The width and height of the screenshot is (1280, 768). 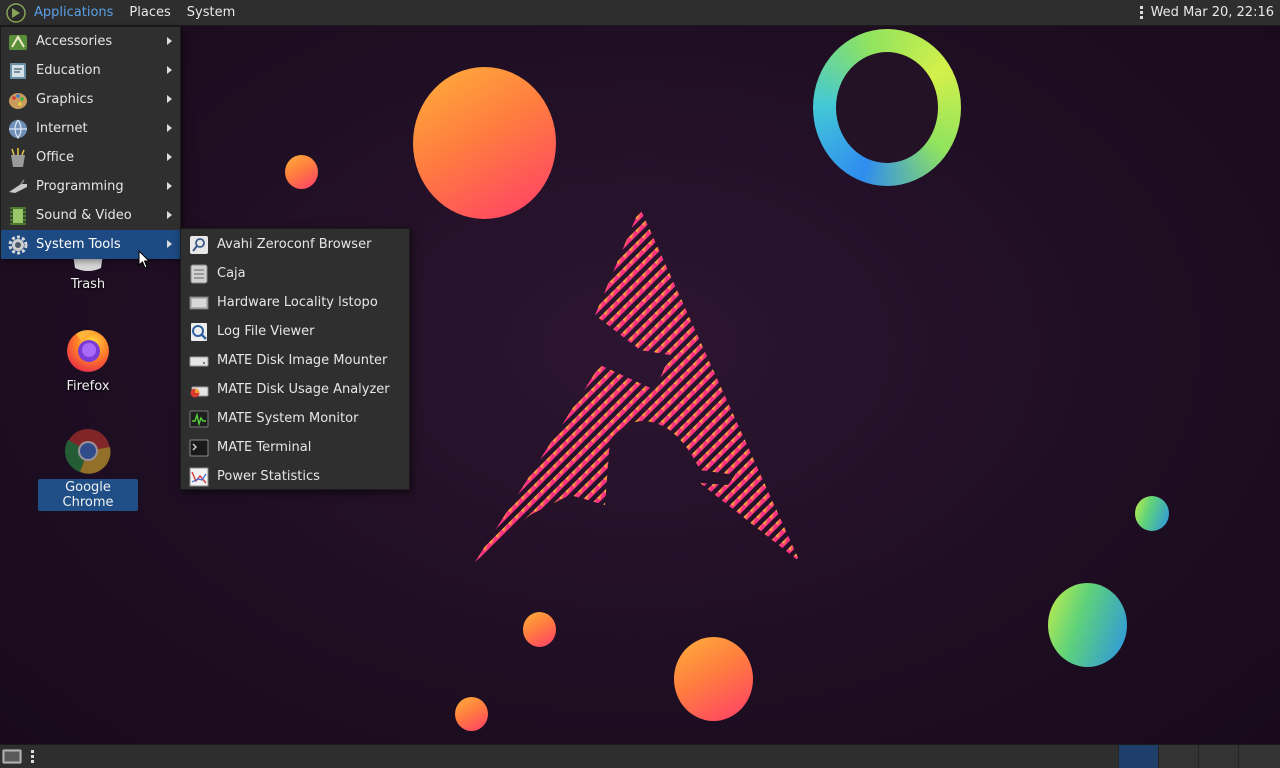 What do you see at coordinates (484, 143) in the screenshot?
I see `decor-circle-large` at bounding box center [484, 143].